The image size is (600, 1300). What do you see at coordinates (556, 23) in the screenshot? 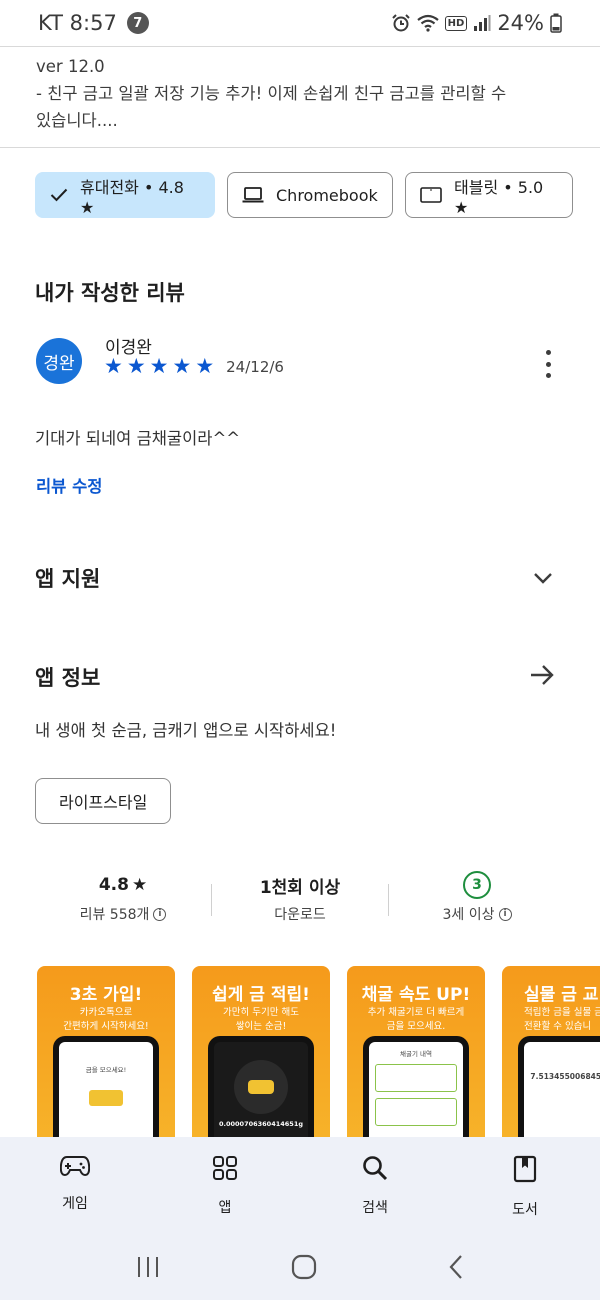
I see `battery-icon` at bounding box center [556, 23].